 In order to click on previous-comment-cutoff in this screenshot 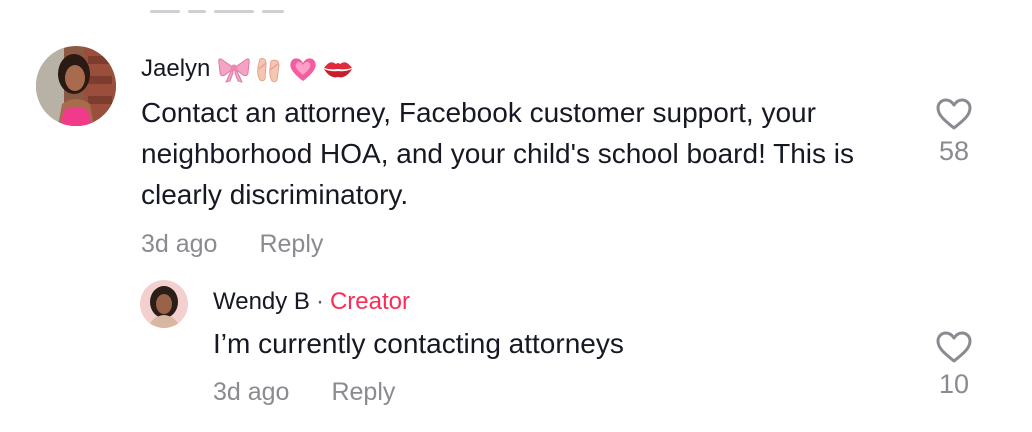, I will do `click(225, 6)`.